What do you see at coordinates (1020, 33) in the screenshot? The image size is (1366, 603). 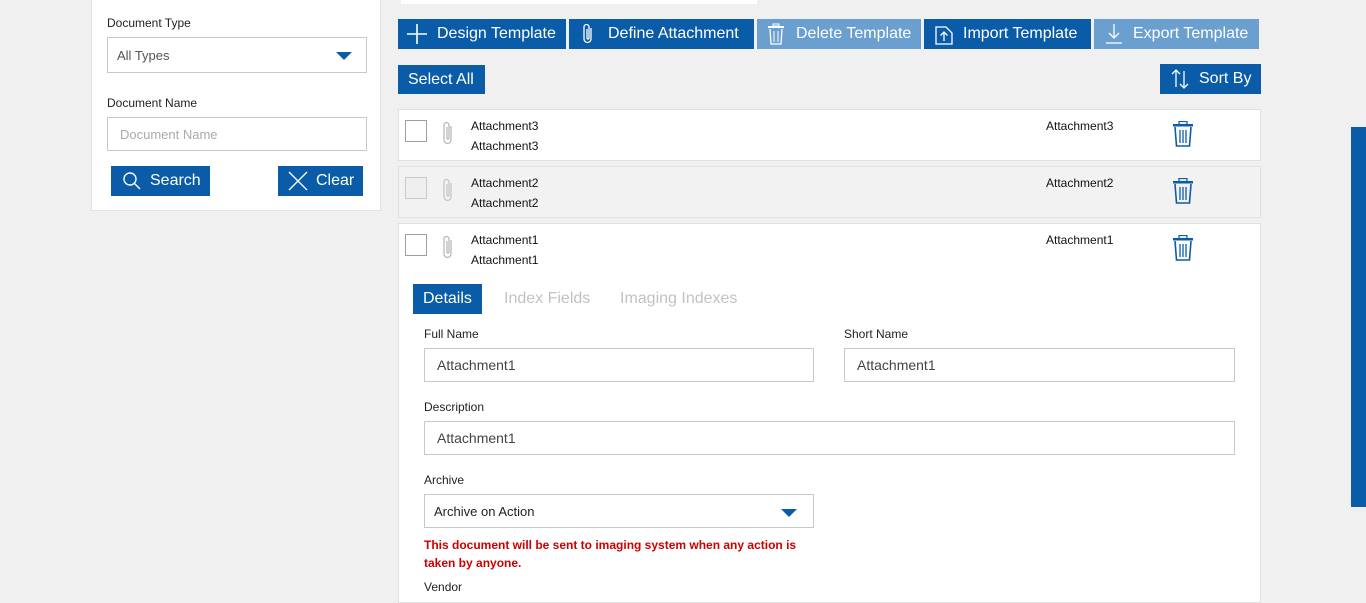 I see `import-template-label: Import Template` at bounding box center [1020, 33].